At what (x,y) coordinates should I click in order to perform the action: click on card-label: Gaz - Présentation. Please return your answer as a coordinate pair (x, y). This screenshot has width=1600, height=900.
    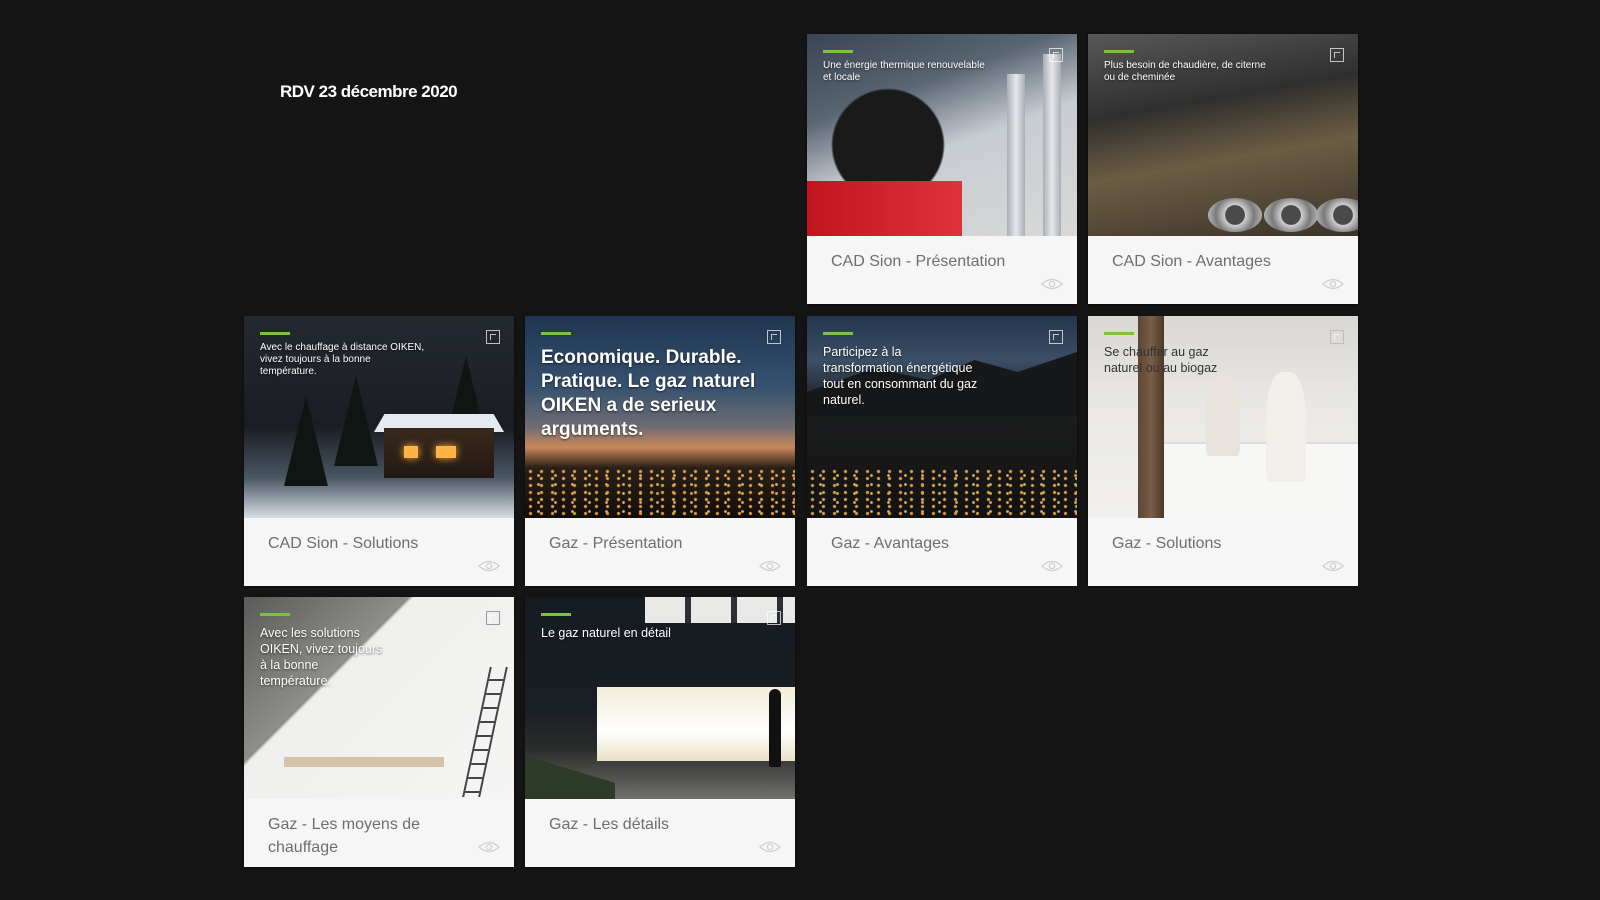
    Looking at the image, I should click on (649, 543).